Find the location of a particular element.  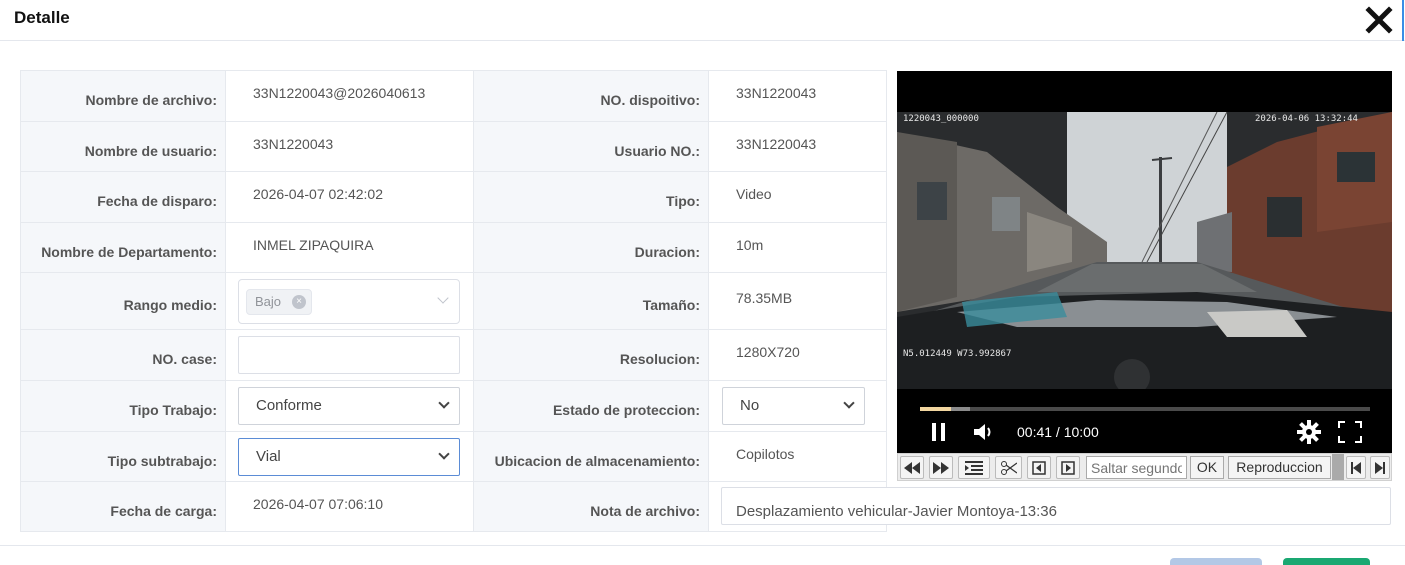

cancel-button is located at coordinates (1216, 561).